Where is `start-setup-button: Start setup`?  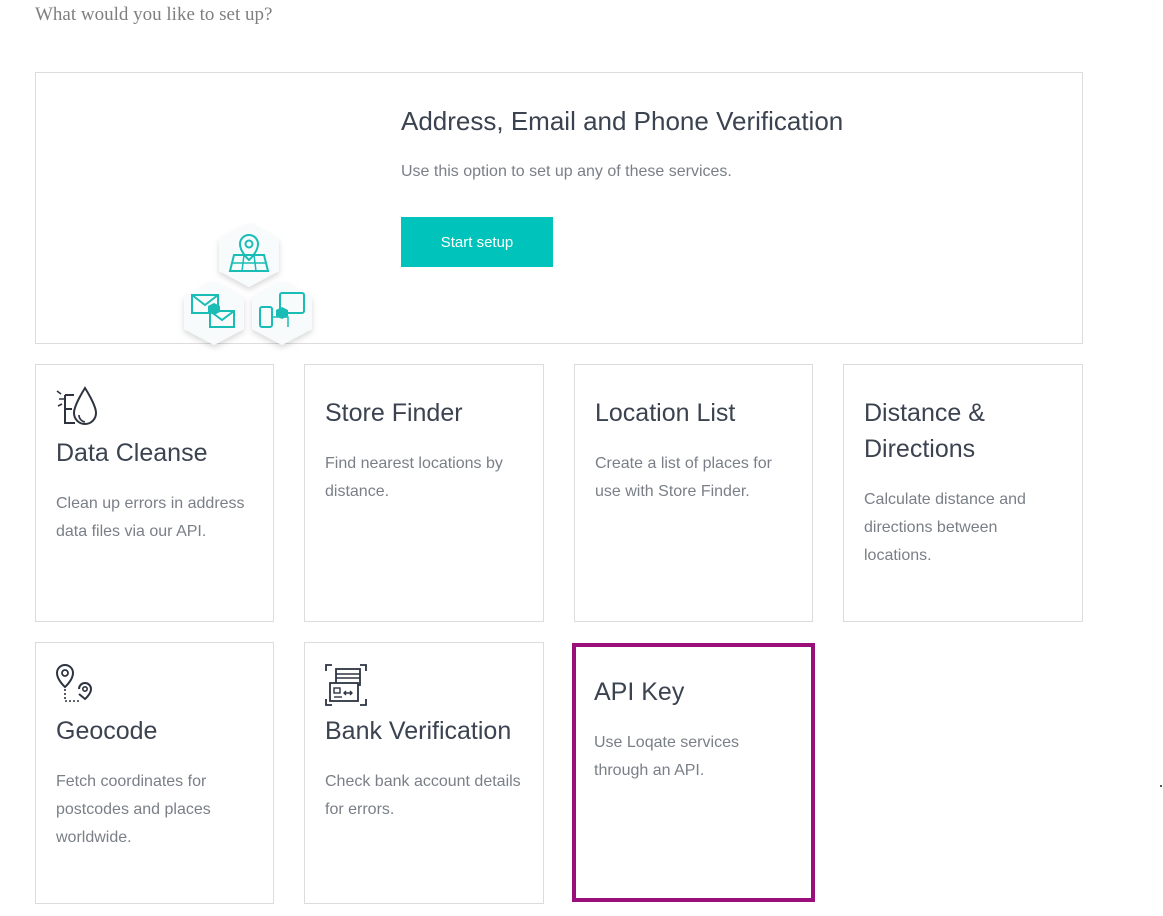 start-setup-button: Start setup is located at coordinates (477, 242).